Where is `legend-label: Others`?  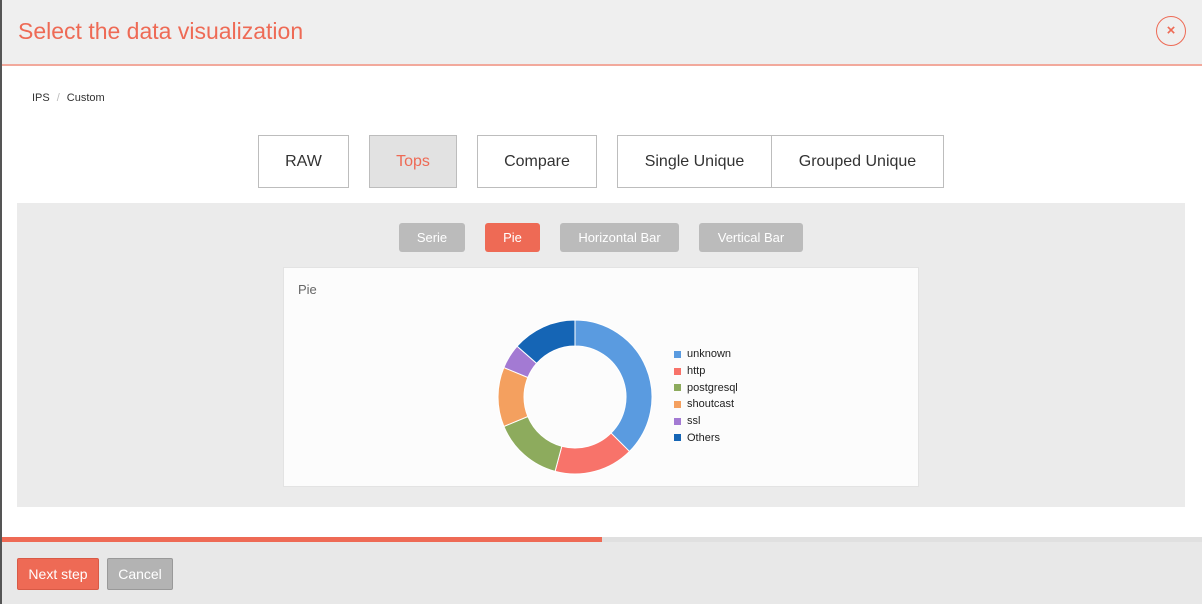 legend-label: Others is located at coordinates (704, 437).